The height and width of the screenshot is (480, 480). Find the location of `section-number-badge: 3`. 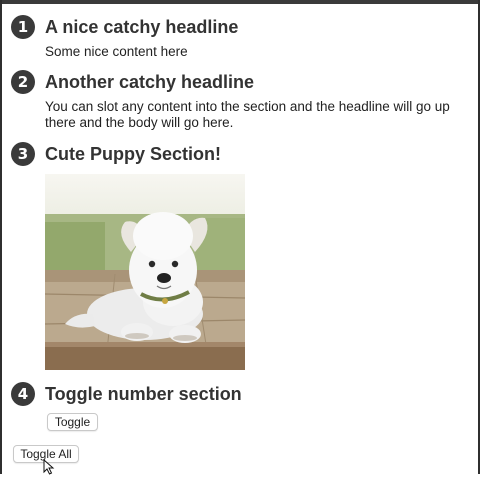

section-number-badge: 3 is located at coordinates (23, 154).